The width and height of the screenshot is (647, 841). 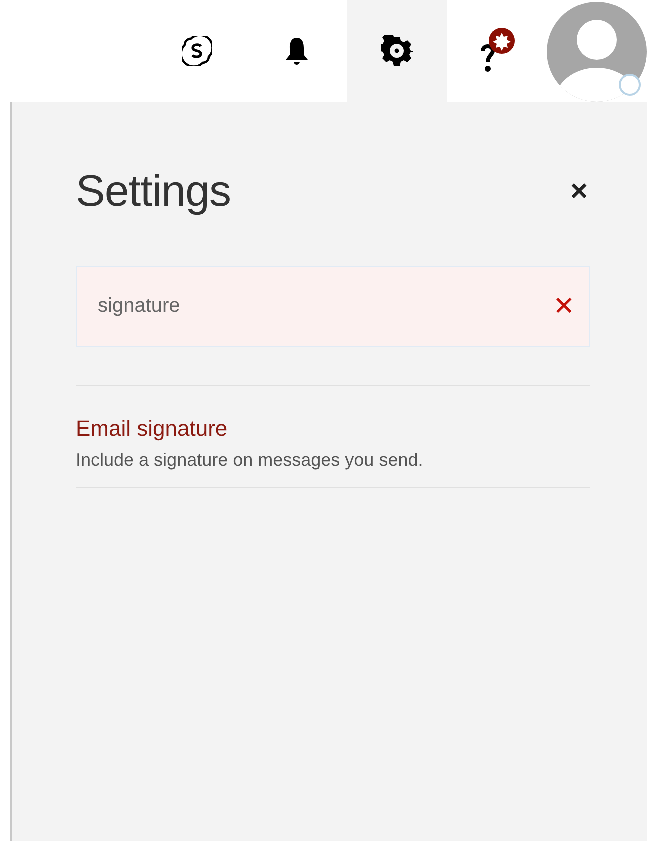 I want to click on result-link: Email signature, so click(x=152, y=429).